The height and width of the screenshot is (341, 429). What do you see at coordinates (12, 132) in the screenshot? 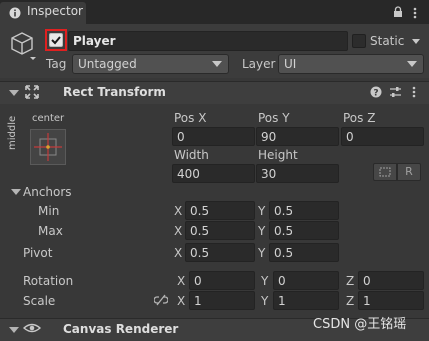
I see `anchor-preset-vertical-label: middle` at bounding box center [12, 132].